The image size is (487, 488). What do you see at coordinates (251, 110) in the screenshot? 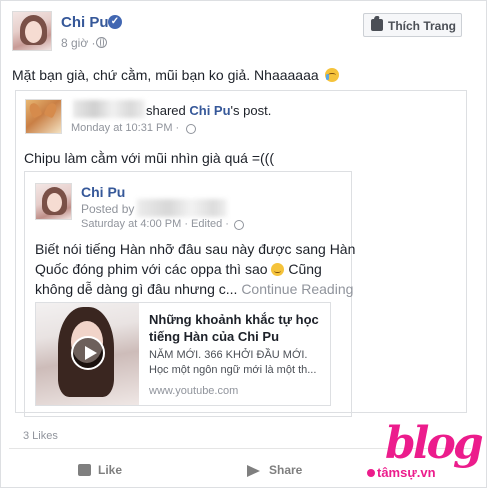
I see `post-word: 's post.` at bounding box center [251, 110].